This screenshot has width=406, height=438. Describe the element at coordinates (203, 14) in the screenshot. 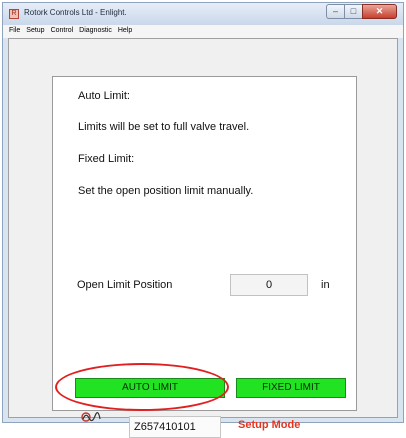

I see `title-bar: R Rotork Controls Ltd - Enlight. – □ ✕` at that location.